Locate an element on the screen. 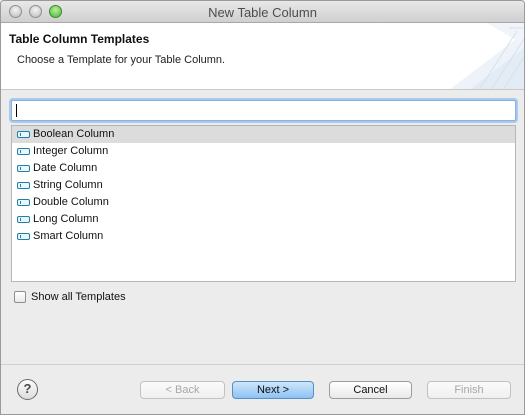  list-item: Boolean Column is located at coordinates (263, 134).